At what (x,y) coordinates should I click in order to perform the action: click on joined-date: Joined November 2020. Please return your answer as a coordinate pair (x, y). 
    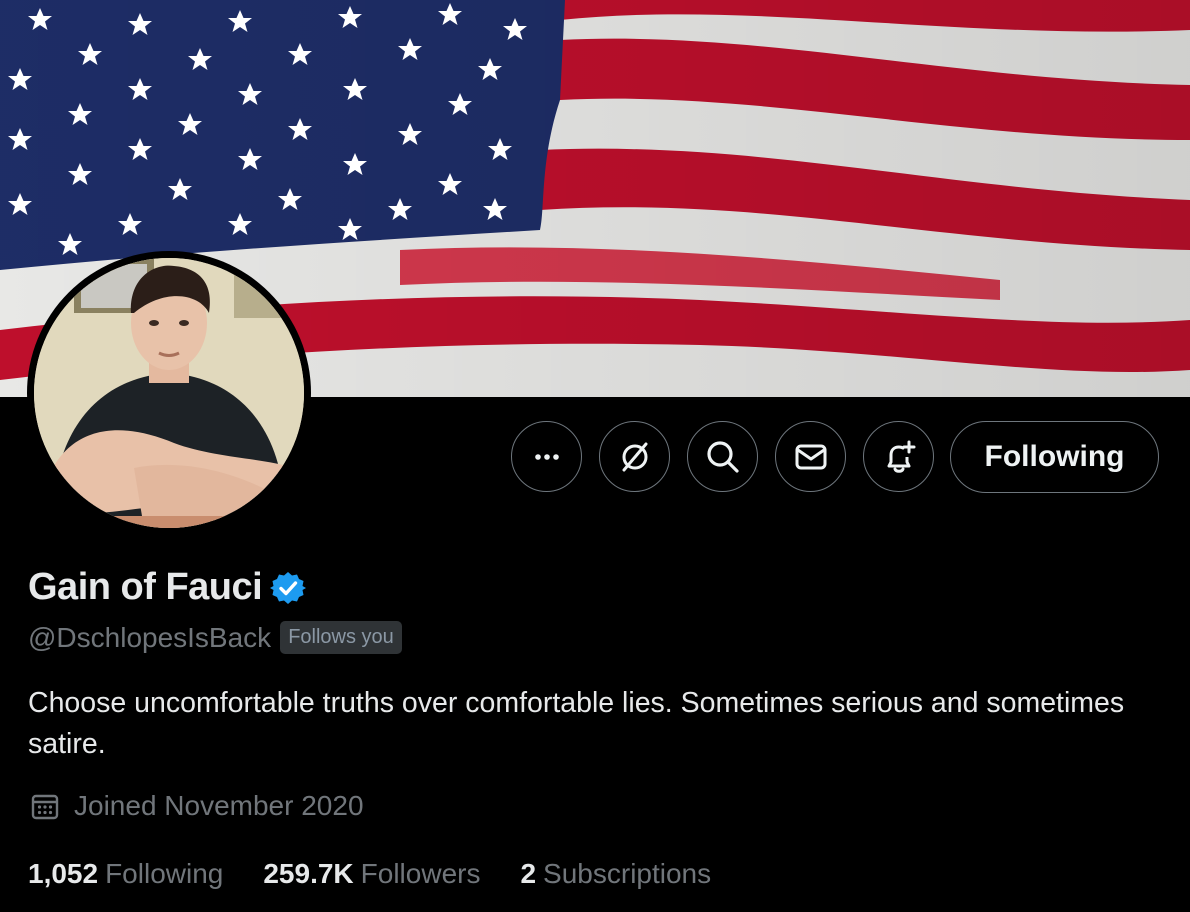
    Looking at the image, I should click on (219, 805).